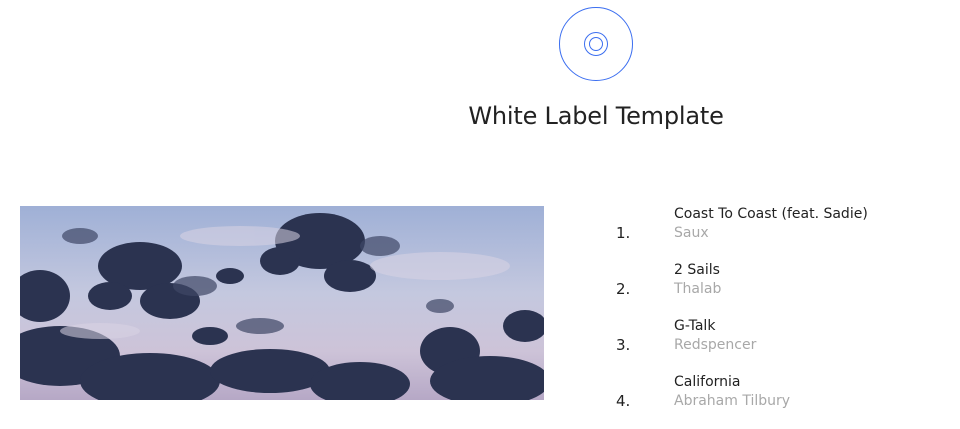  Describe the element at coordinates (596, 44) in the screenshot. I see `disc-icon` at that location.